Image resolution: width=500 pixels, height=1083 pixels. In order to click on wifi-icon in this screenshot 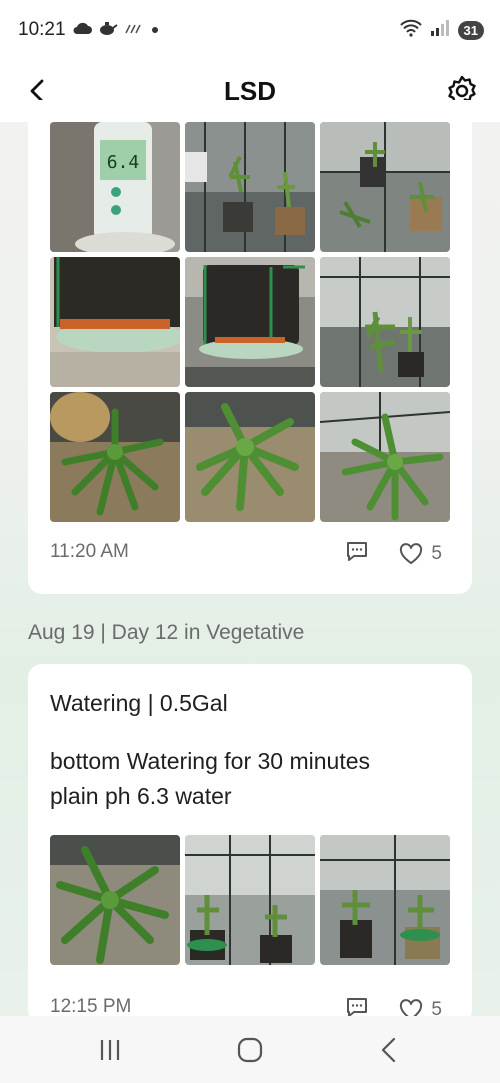, I will do `click(410, 30)`.